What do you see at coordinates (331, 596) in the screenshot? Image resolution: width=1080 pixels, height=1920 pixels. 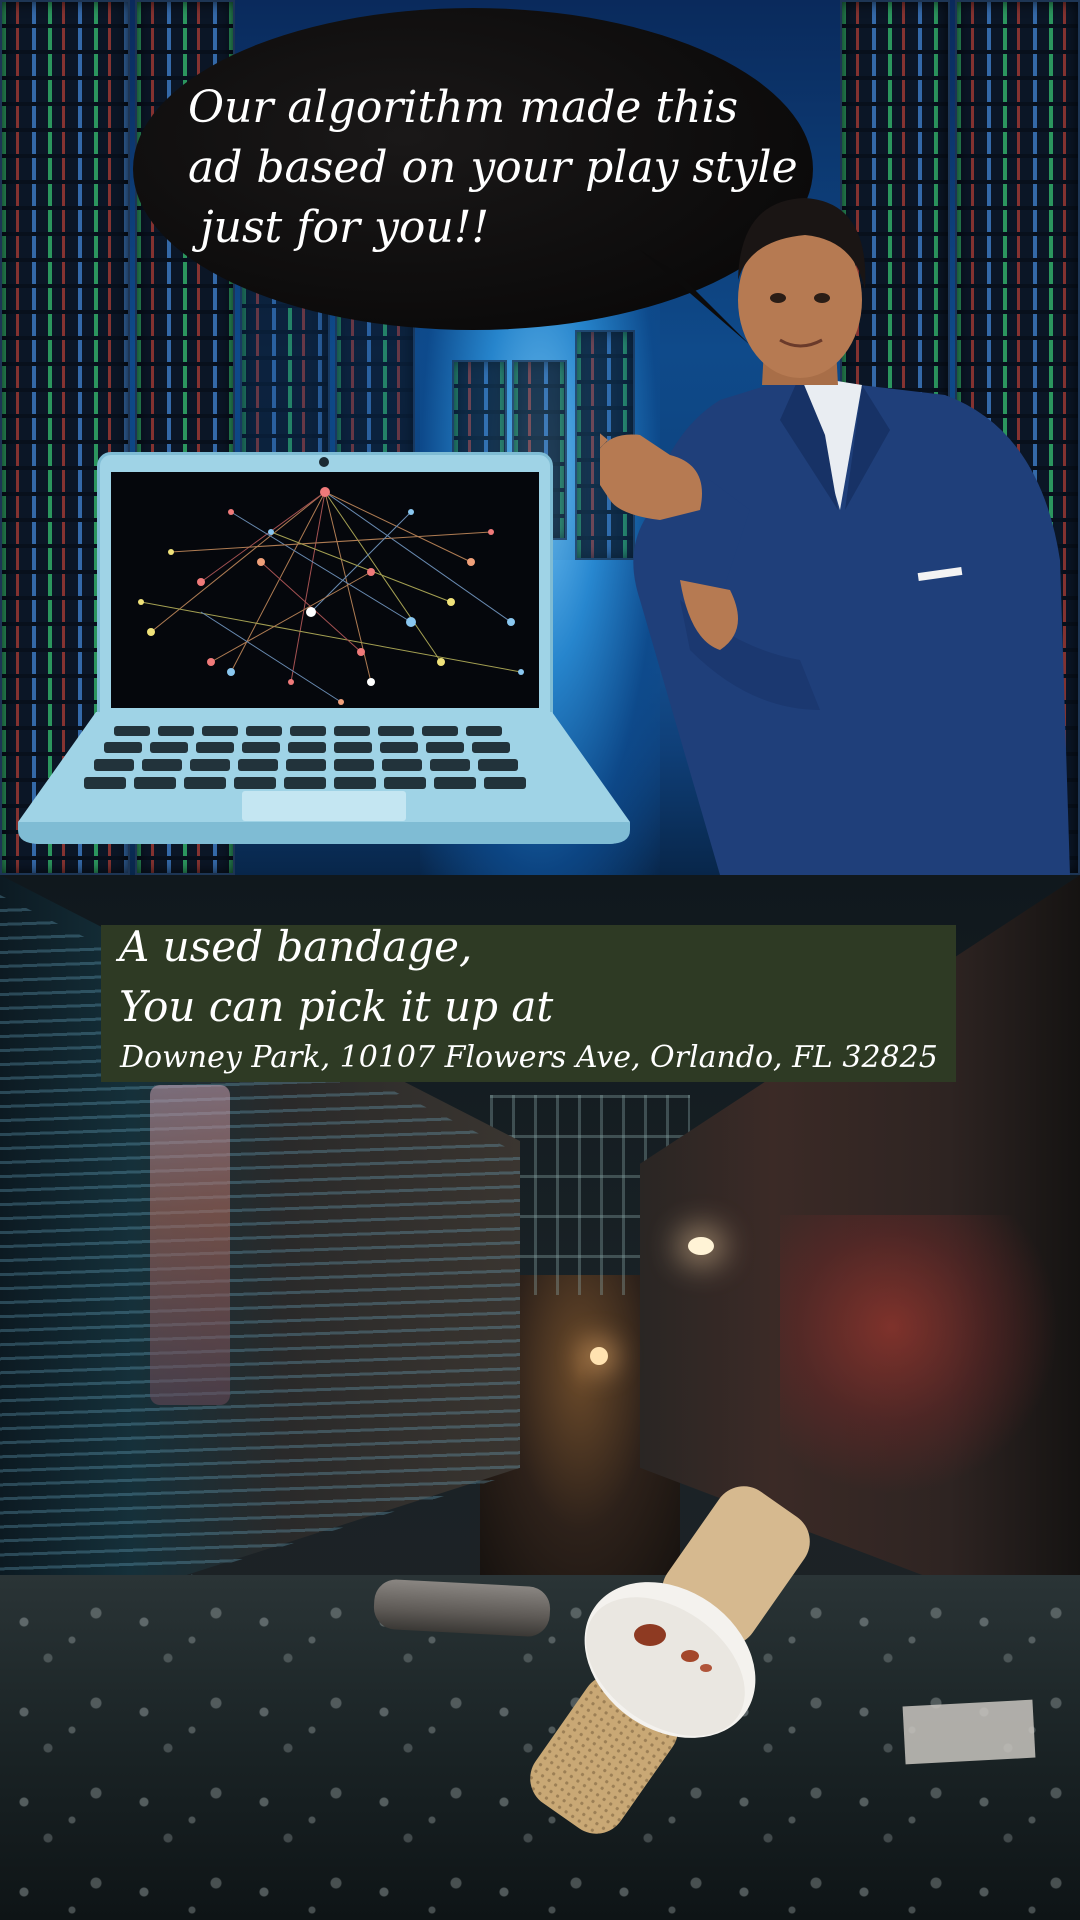 I see `network-graph-icon` at bounding box center [331, 596].